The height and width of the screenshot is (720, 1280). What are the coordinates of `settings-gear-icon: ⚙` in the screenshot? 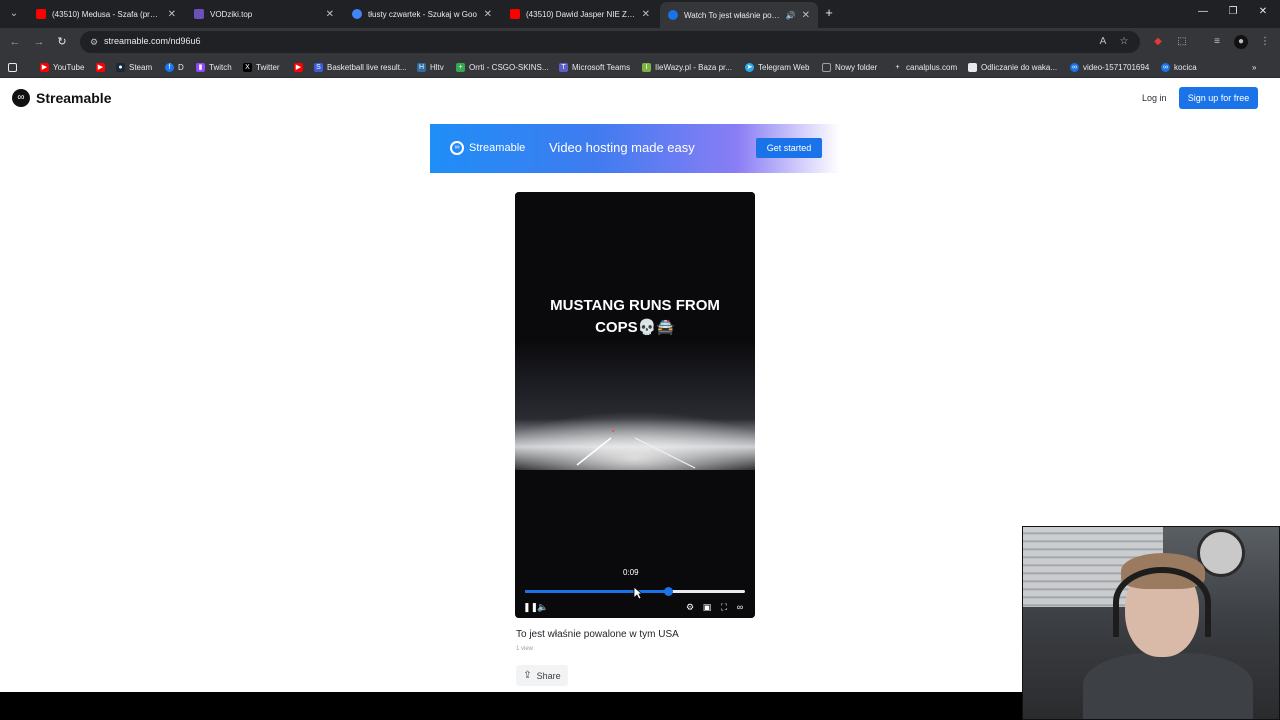 It's located at (690, 607).